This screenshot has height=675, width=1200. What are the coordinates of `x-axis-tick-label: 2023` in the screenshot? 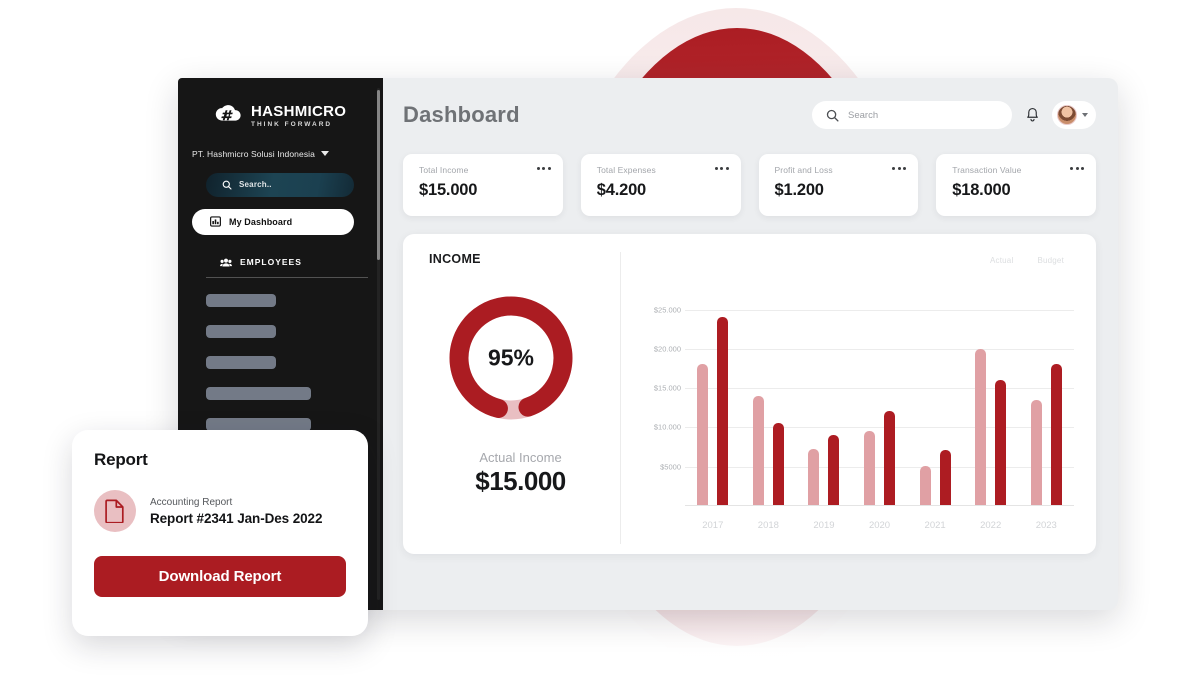 It's located at (1046, 525).